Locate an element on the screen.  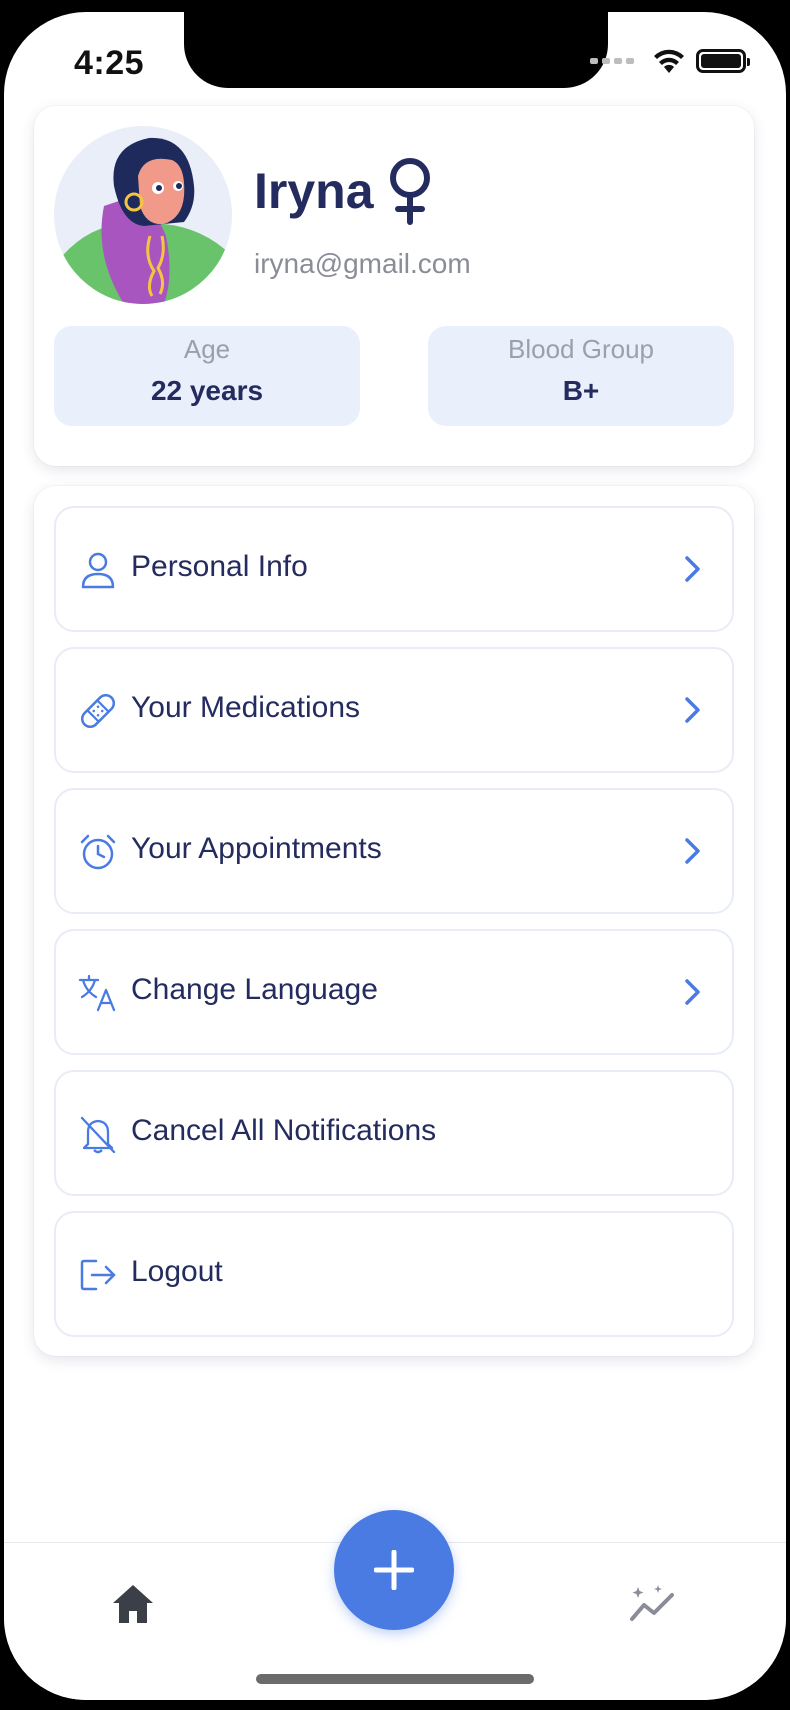
user-icon is located at coordinates (98, 570).